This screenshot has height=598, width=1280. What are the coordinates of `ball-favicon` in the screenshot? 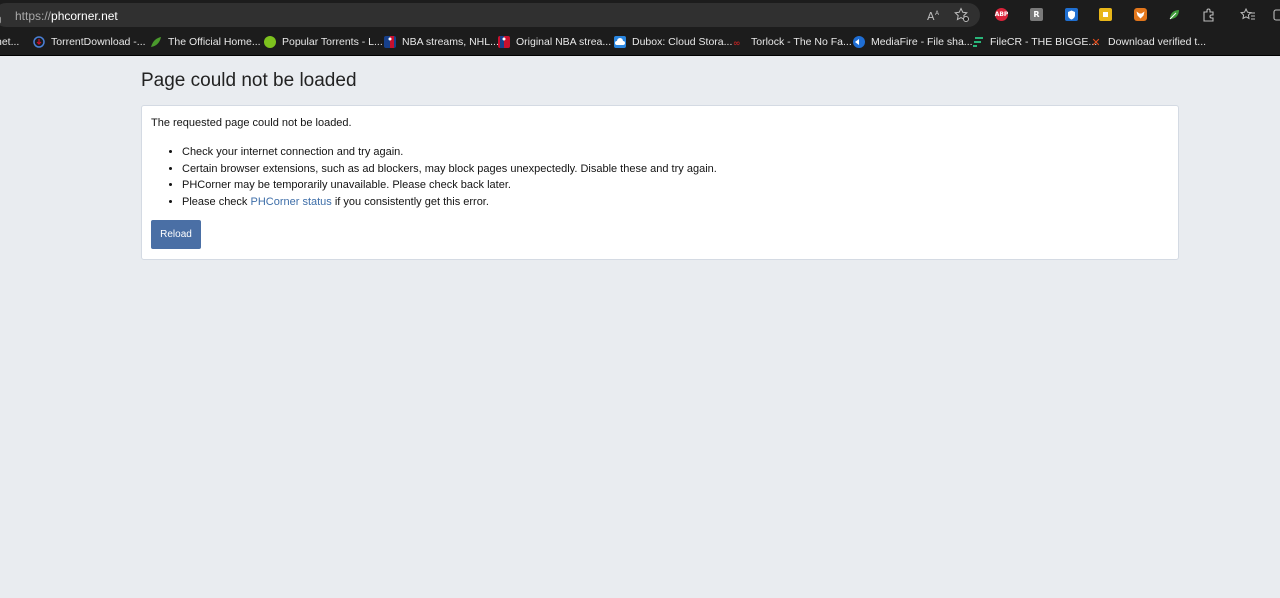 It's located at (270, 42).